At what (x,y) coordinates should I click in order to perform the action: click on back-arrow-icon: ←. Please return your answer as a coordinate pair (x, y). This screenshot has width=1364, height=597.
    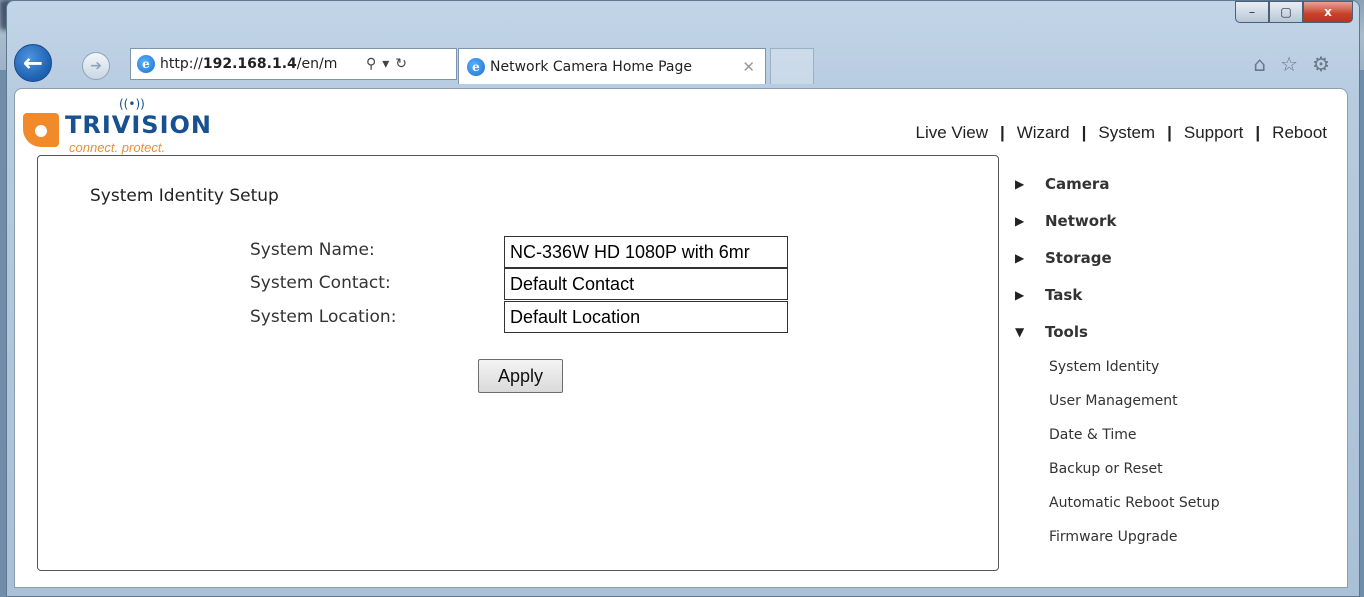
    Looking at the image, I should click on (33, 63).